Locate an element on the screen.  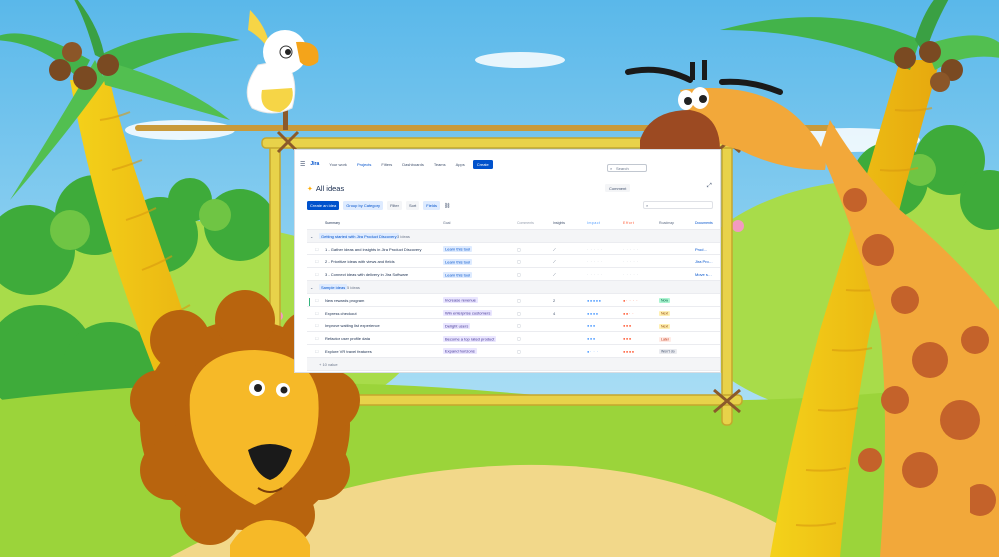
add-row-label: + 10 value is located at coordinates (328, 364).